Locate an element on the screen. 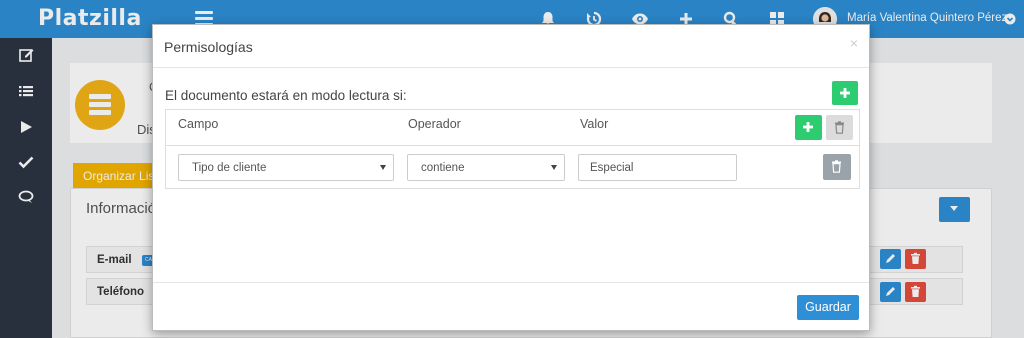 The width and height of the screenshot is (1024, 338). modal-header-divider is located at coordinates (511, 67).